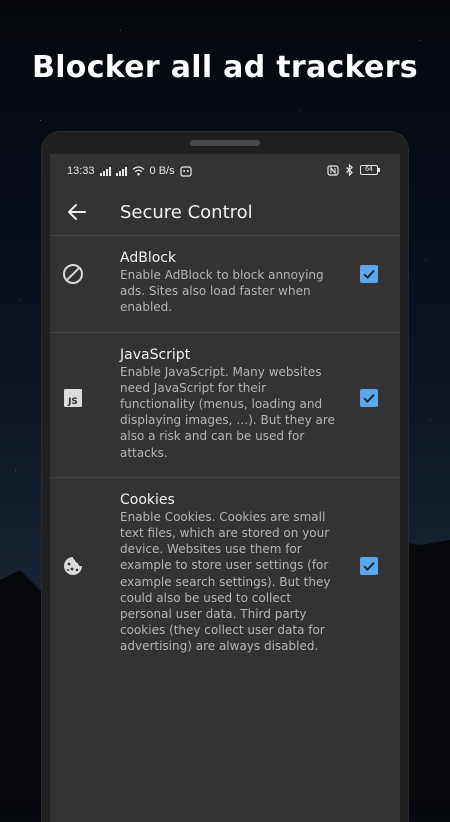 Image resolution: width=450 pixels, height=822 pixels. What do you see at coordinates (147, 499) in the screenshot?
I see `setting-title: Cookies` at bounding box center [147, 499].